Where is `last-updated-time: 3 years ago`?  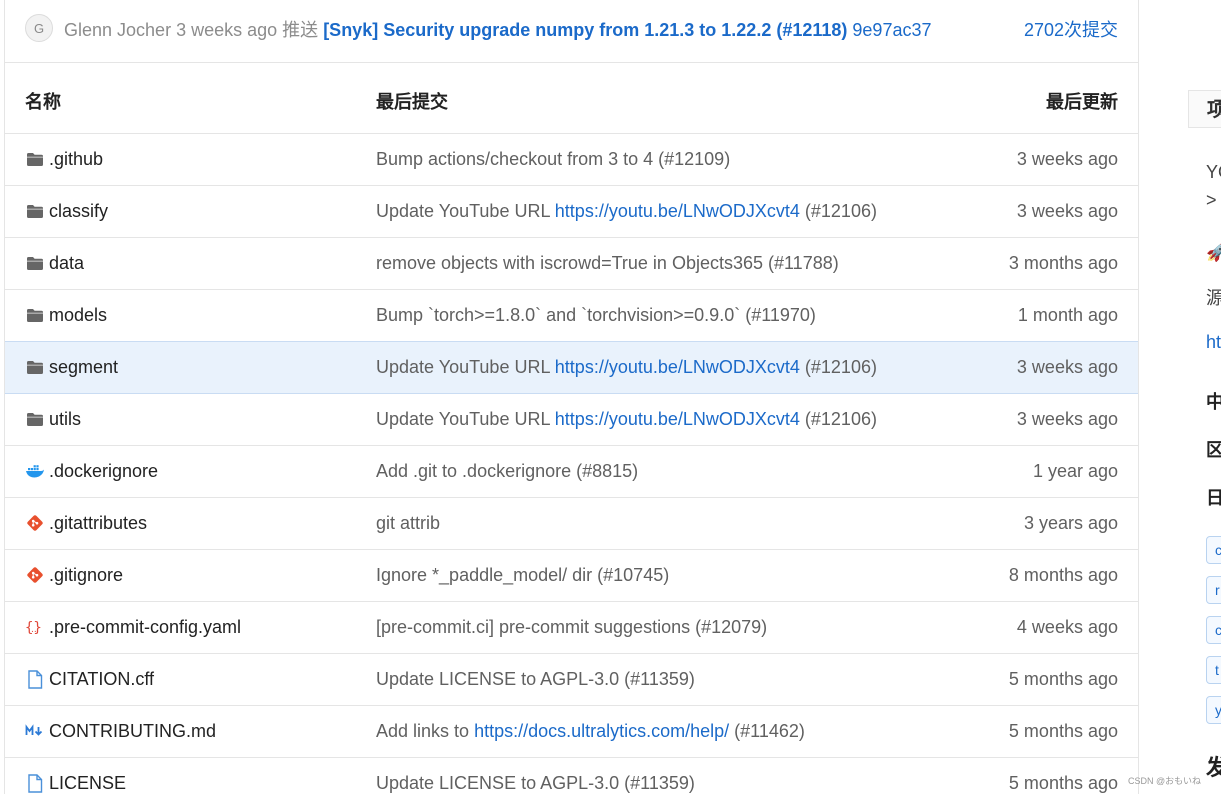 last-updated-time: 3 years ago is located at coordinates (1070, 523).